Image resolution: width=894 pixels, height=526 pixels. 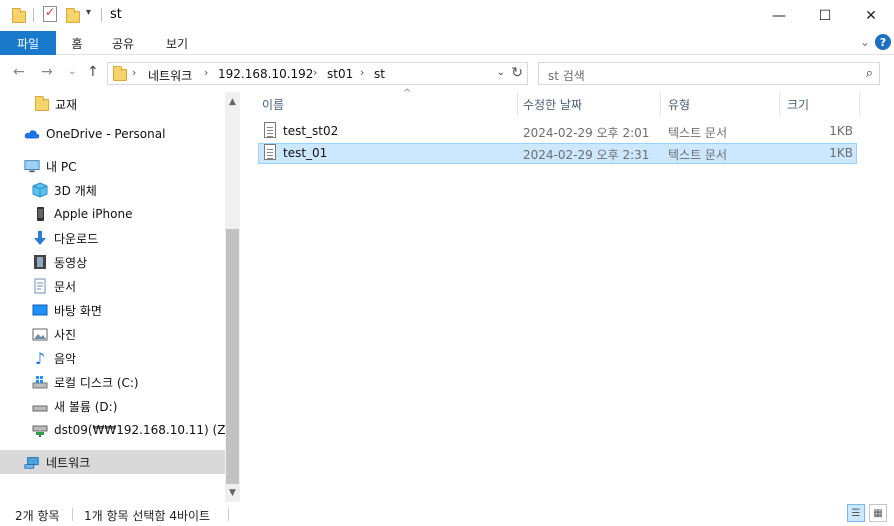 What do you see at coordinates (112, 462) in the screenshot?
I see `nav-item-network: 네트워크` at bounding box center [112, 462].